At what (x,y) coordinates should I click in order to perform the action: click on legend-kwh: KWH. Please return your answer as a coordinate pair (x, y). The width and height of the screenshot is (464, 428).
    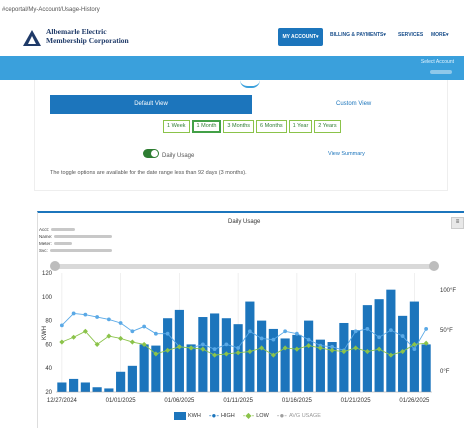
    Looking at the image, I should click on (187, 415).